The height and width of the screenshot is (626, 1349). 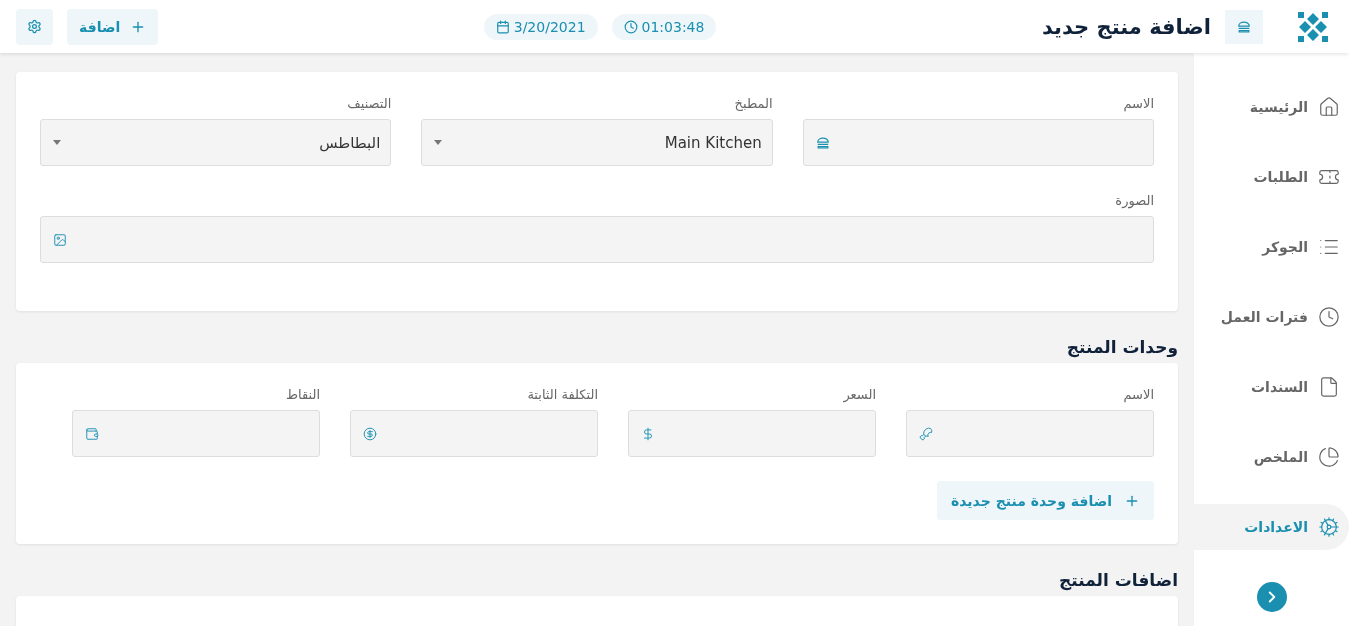 I want to click on image-input-field, so click(x=597, y=239).